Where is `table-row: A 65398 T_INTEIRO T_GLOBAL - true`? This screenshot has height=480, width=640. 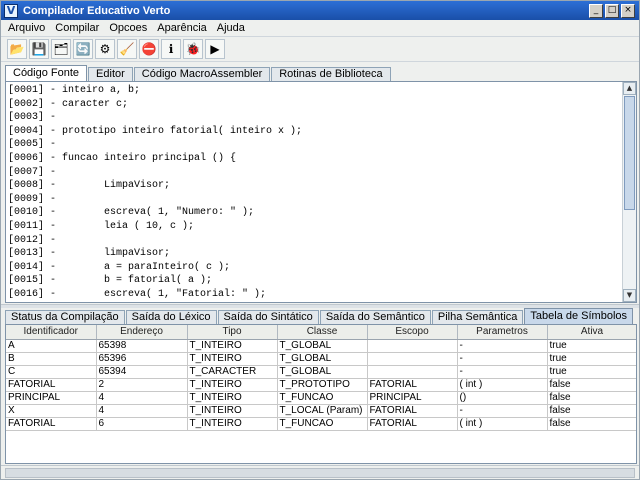 table-row: A 65398 T_INTEIRO T_GLOBAL - true is located at coordinates (321, 346).